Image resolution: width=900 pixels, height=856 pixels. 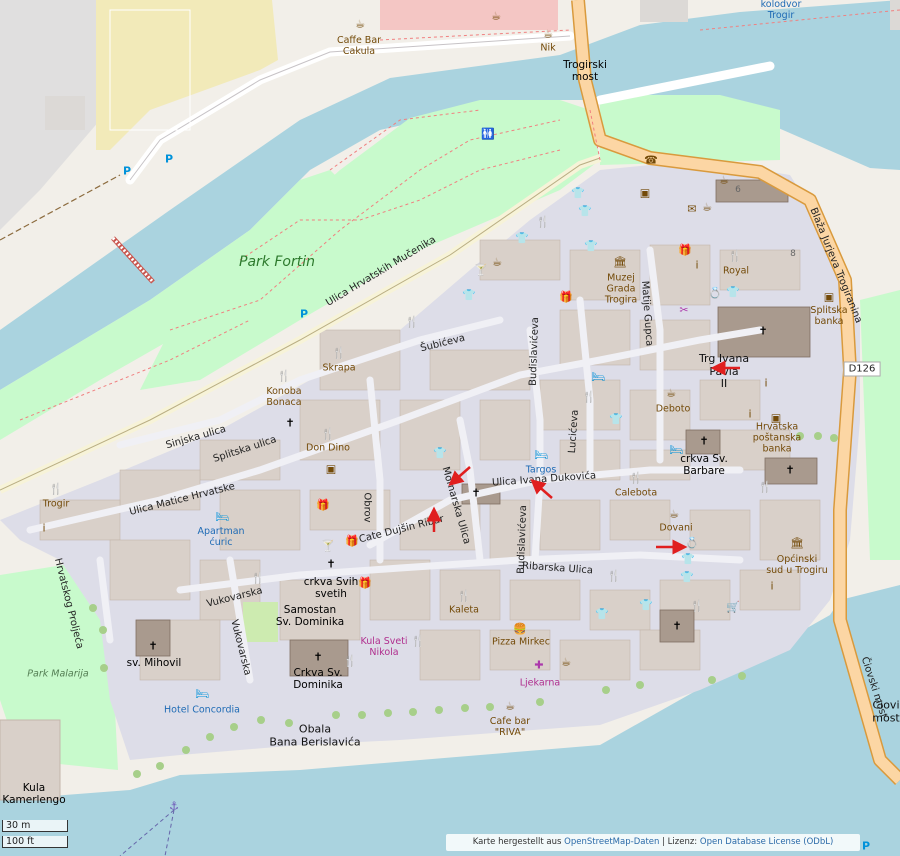 What do you see at coordinates (679, 842) in the screenshot?
I see `attribution-middle: | Lizenz:` at bounding box center [679, 842].